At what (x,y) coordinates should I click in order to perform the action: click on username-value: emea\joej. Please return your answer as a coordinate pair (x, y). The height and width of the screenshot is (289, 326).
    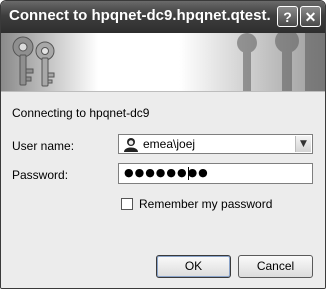
    Looking at the image, I should click on (169, 144).